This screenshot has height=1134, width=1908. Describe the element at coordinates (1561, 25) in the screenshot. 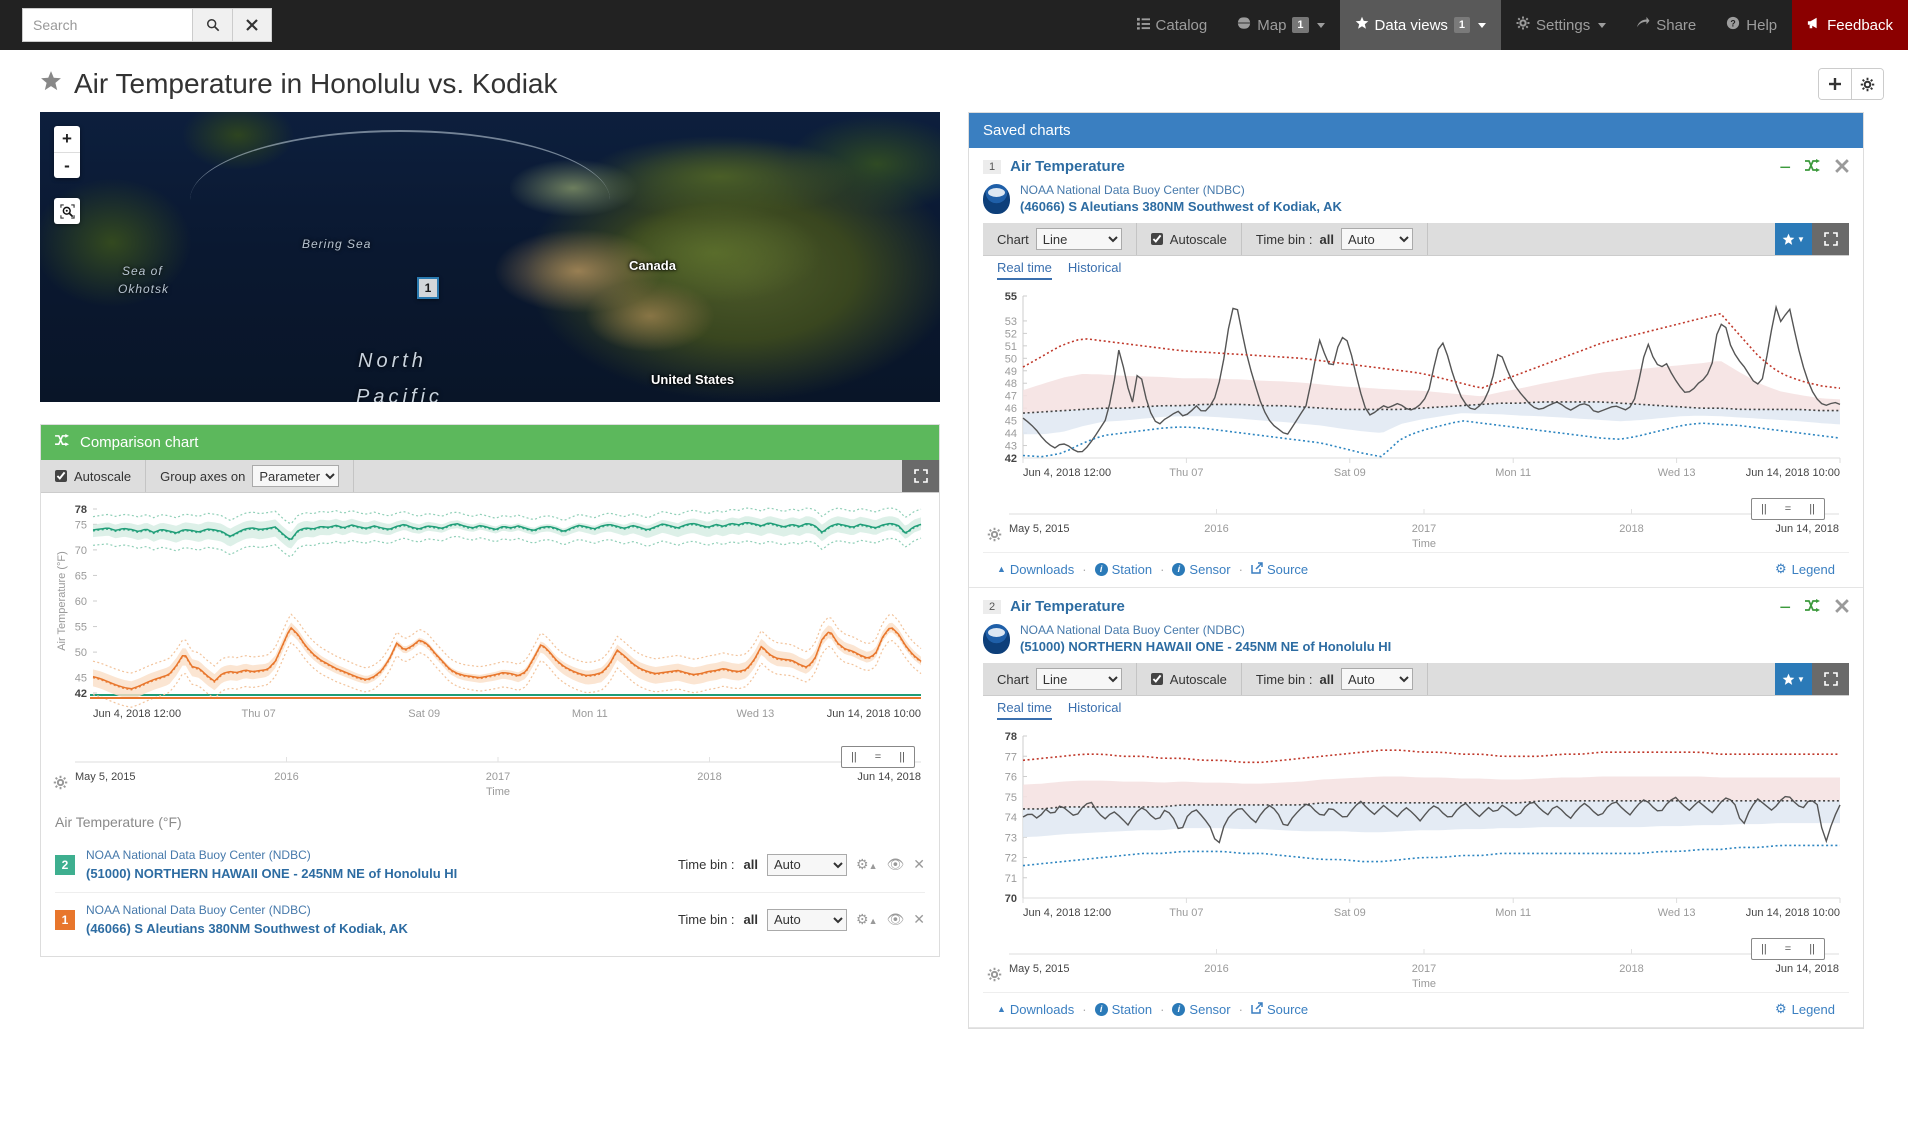

I see `nav-item-settings: Settings` at that location.